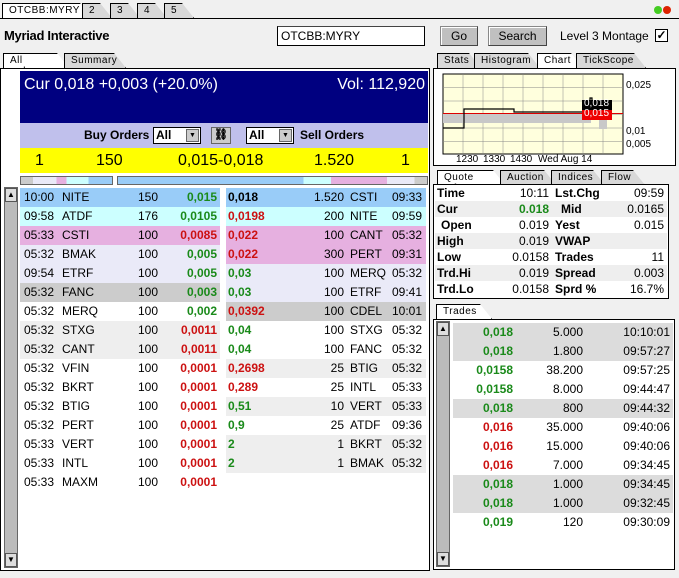 Image resolution: width=679 pixels, height=578 pixels. Describe the element at coordinates (117, 135) in the screenshot. I see `buy-orders-label: Buy Orders` at that location.